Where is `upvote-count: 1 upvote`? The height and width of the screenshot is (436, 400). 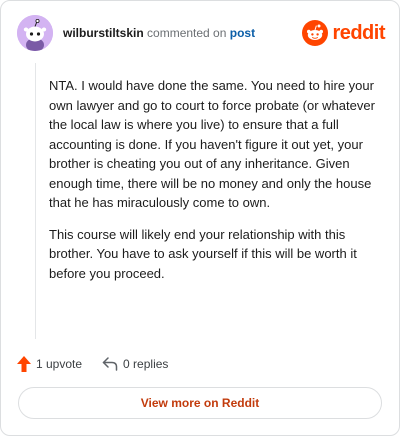
upvote-count: 1 upvote is located at coordinates (59, 364).